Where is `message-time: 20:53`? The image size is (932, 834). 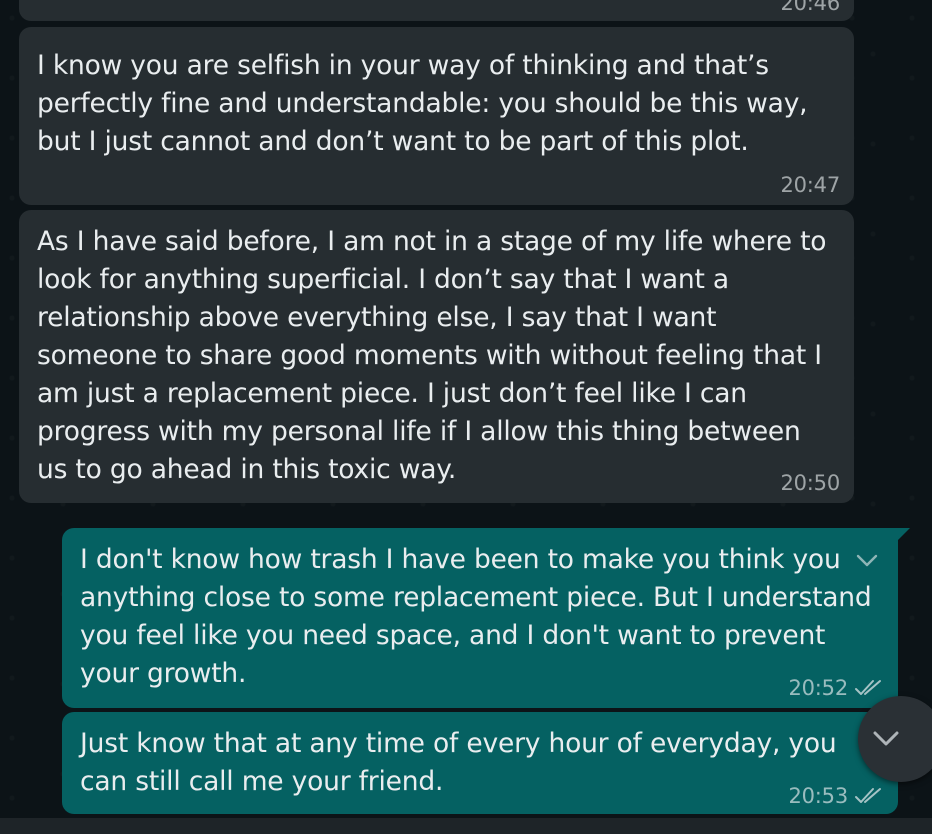 message-time: 20:53 is located at coordinates (818, 796).